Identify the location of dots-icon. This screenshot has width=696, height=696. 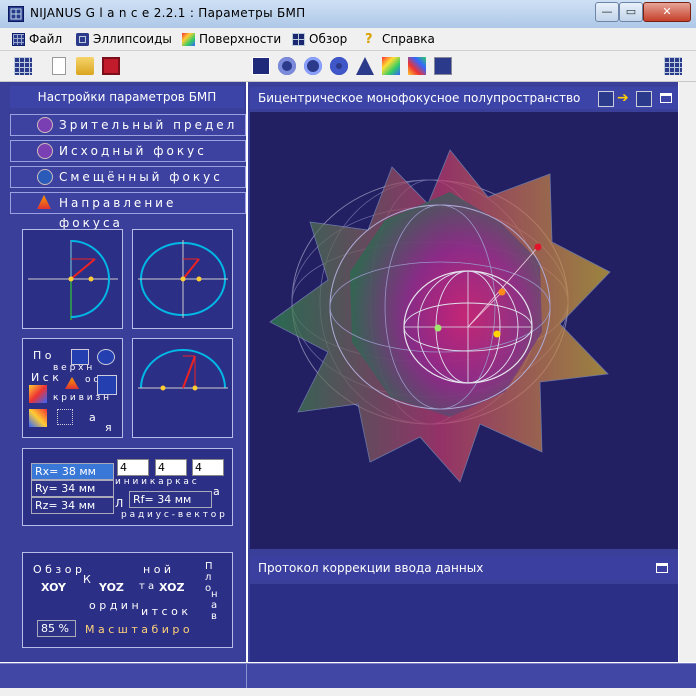
(65, 417).